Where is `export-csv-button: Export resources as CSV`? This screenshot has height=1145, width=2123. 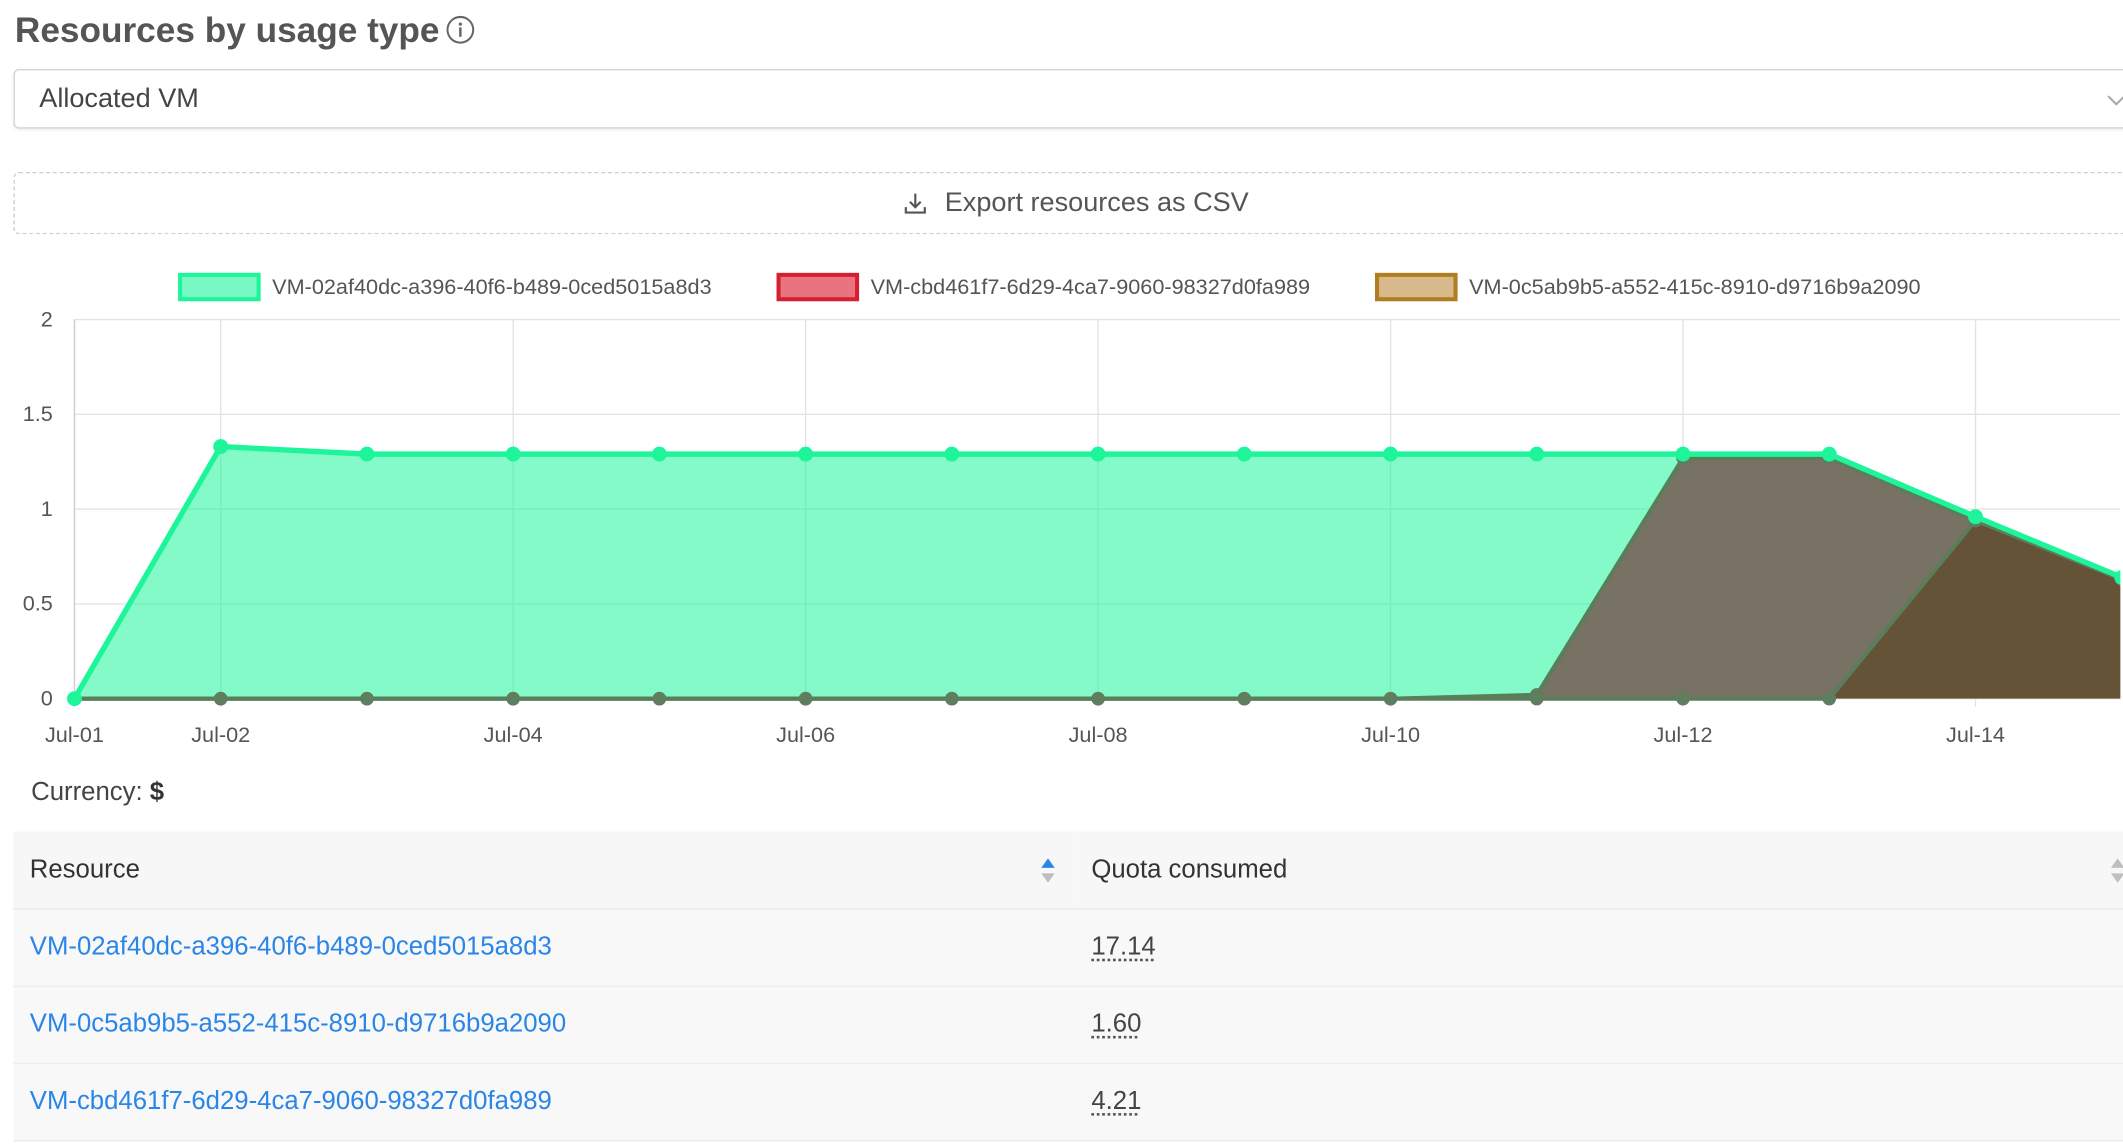 export-csv-button: Export resources as CSV is located at coordinates (1068, 203).